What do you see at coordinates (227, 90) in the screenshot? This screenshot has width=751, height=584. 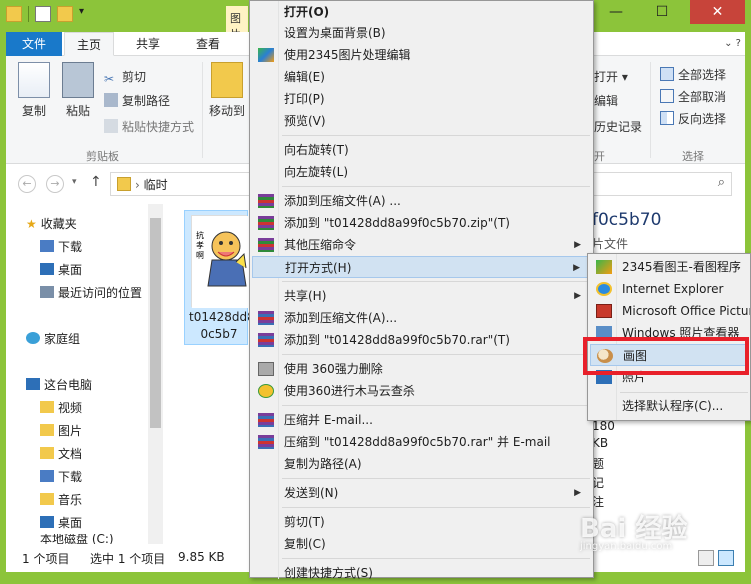 I see `move-to-button: 移动到` at bounding box center [227, 90].